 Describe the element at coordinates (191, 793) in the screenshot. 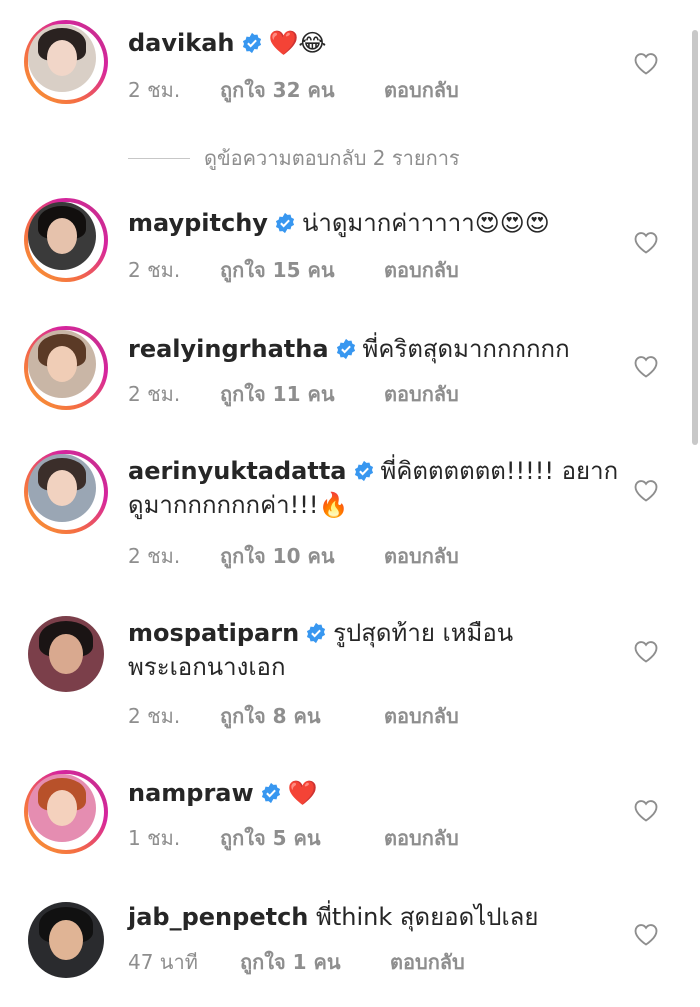

I see `username-link: nampraw` at that location.